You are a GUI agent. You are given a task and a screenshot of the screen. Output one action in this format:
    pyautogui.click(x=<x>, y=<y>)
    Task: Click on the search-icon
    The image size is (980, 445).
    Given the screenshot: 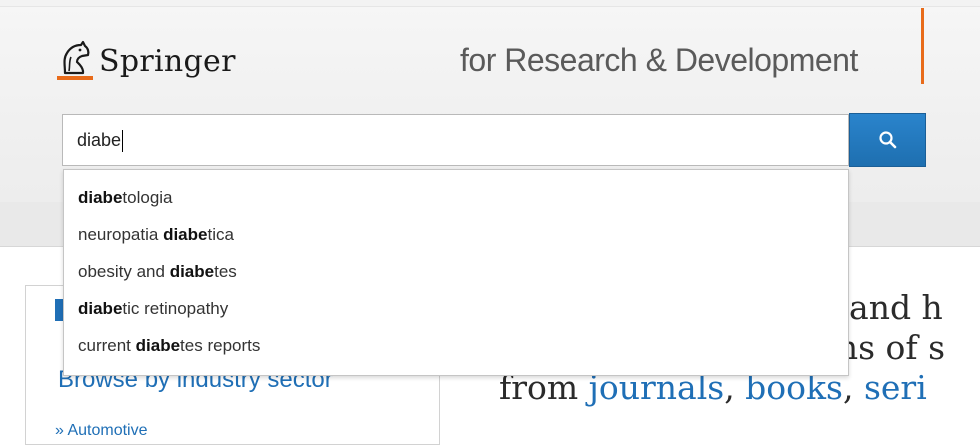 What is the action you would take?
    pyautogui.click(x=887, y=140)
    